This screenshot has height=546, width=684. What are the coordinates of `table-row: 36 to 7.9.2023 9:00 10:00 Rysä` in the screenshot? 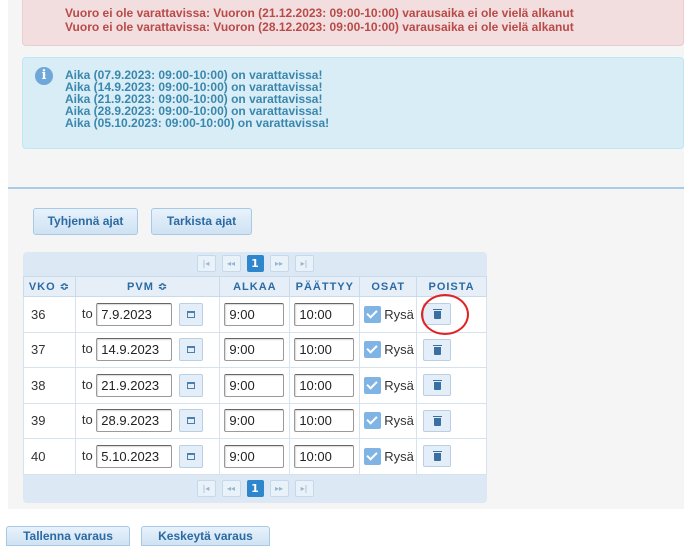 It's located at (255, 314).